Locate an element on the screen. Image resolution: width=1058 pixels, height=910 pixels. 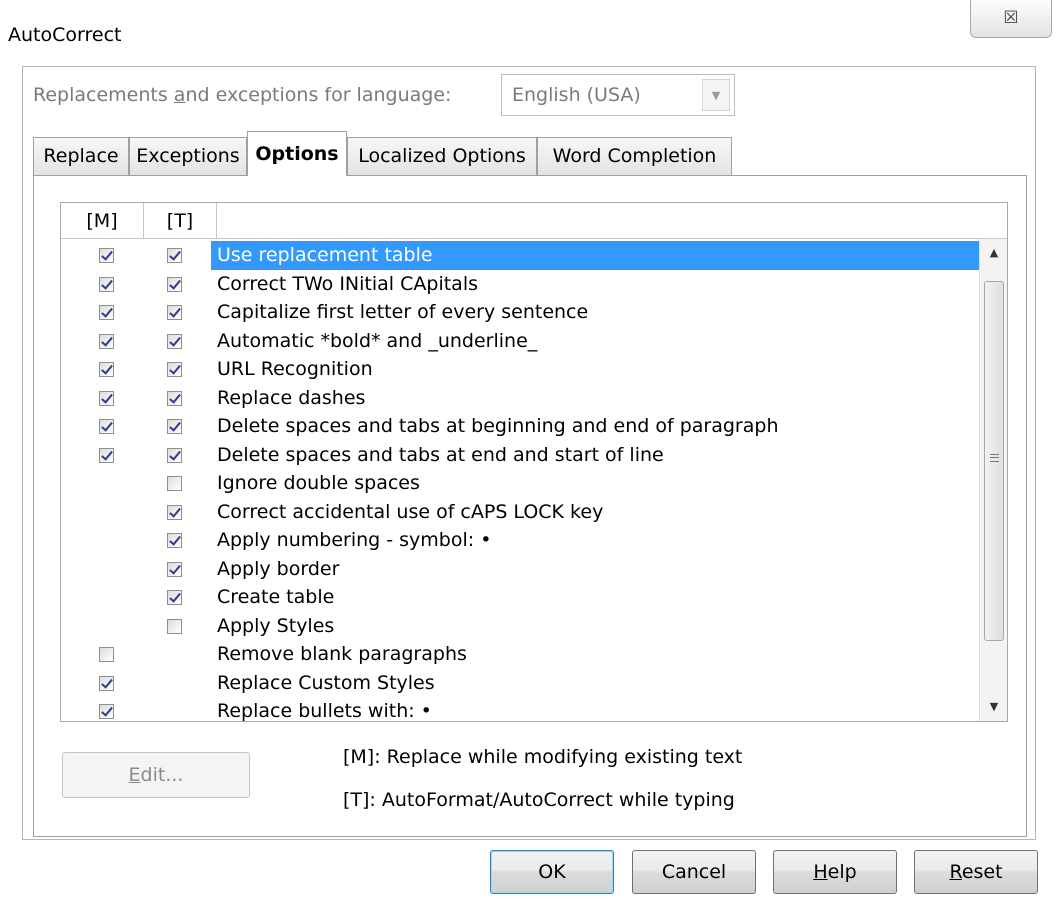
column-header-t: [T] is located at coordinates (180, 221).